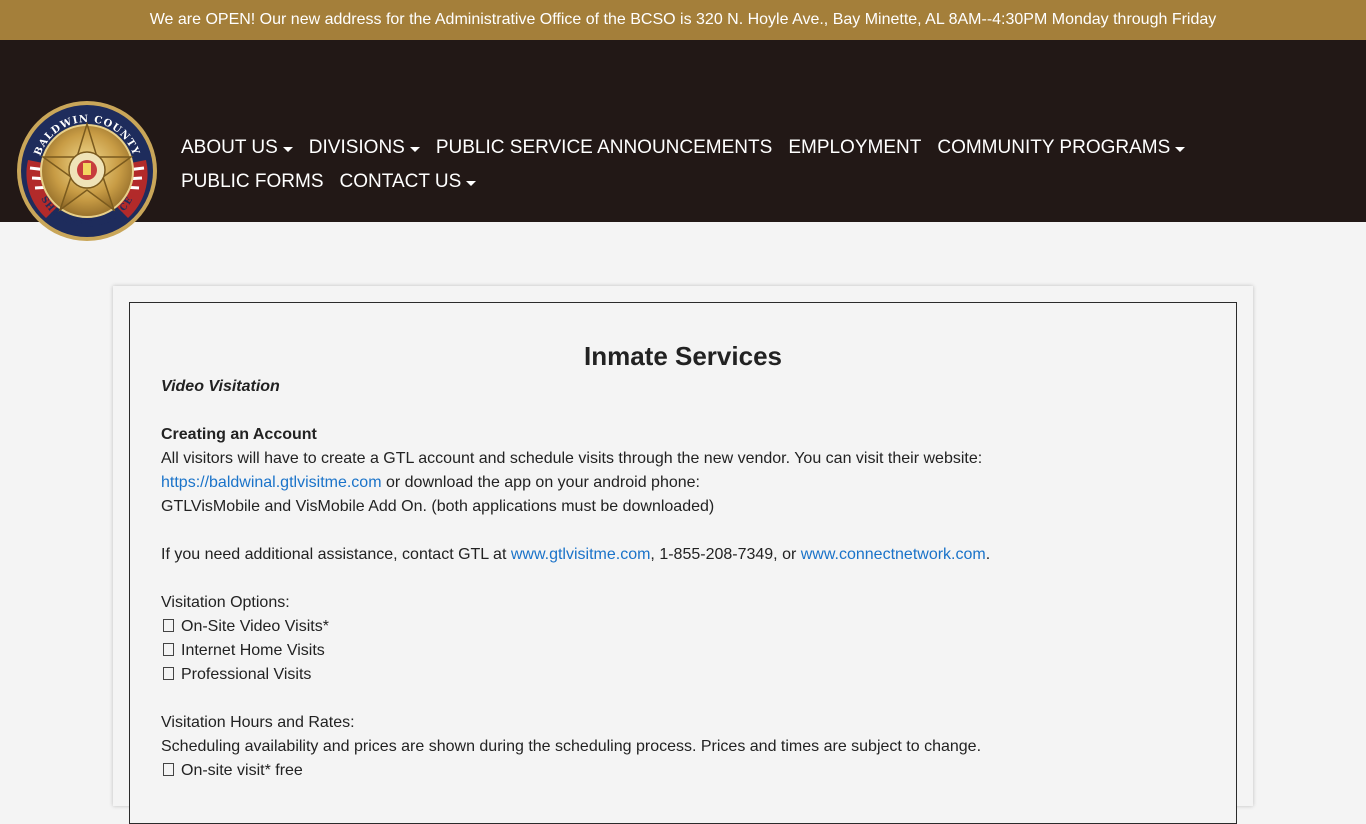 Image resolution: width=1366 pixels, height=824 pixels. What do you see at coordinates (246, 674) in the screenshot?
I see `option-label: Professional Visits` at bounding box center [246, 674].